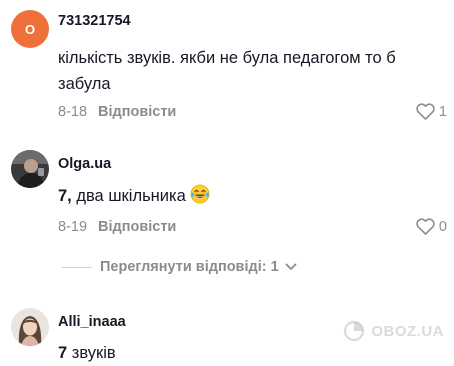 The height and width of the screenshot is (366, 454). What do you see at coordinates (407, 331) in the screenshot?
I see `watermark-text: OBOZ.UA` at bounding box center [407, 331].